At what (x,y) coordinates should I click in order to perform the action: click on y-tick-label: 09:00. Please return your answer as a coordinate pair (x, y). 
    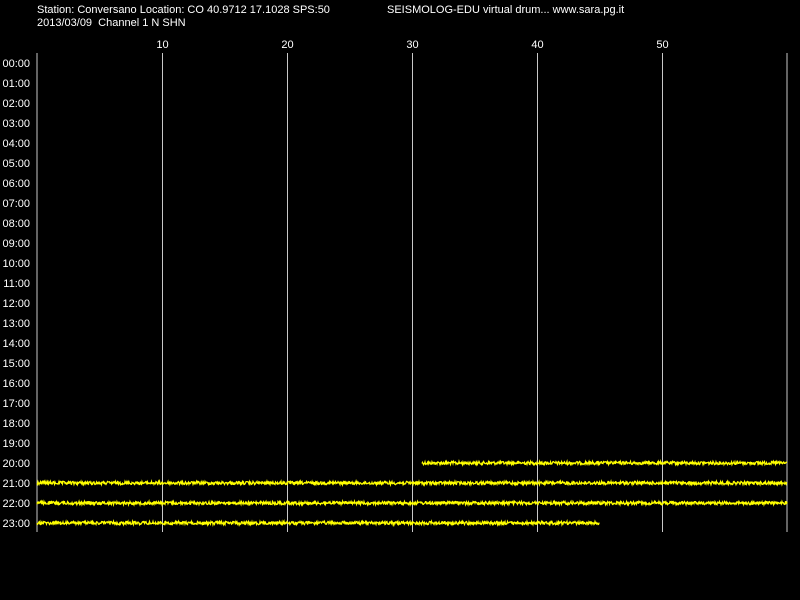
    Looking at the image, I should click on (16, 244).